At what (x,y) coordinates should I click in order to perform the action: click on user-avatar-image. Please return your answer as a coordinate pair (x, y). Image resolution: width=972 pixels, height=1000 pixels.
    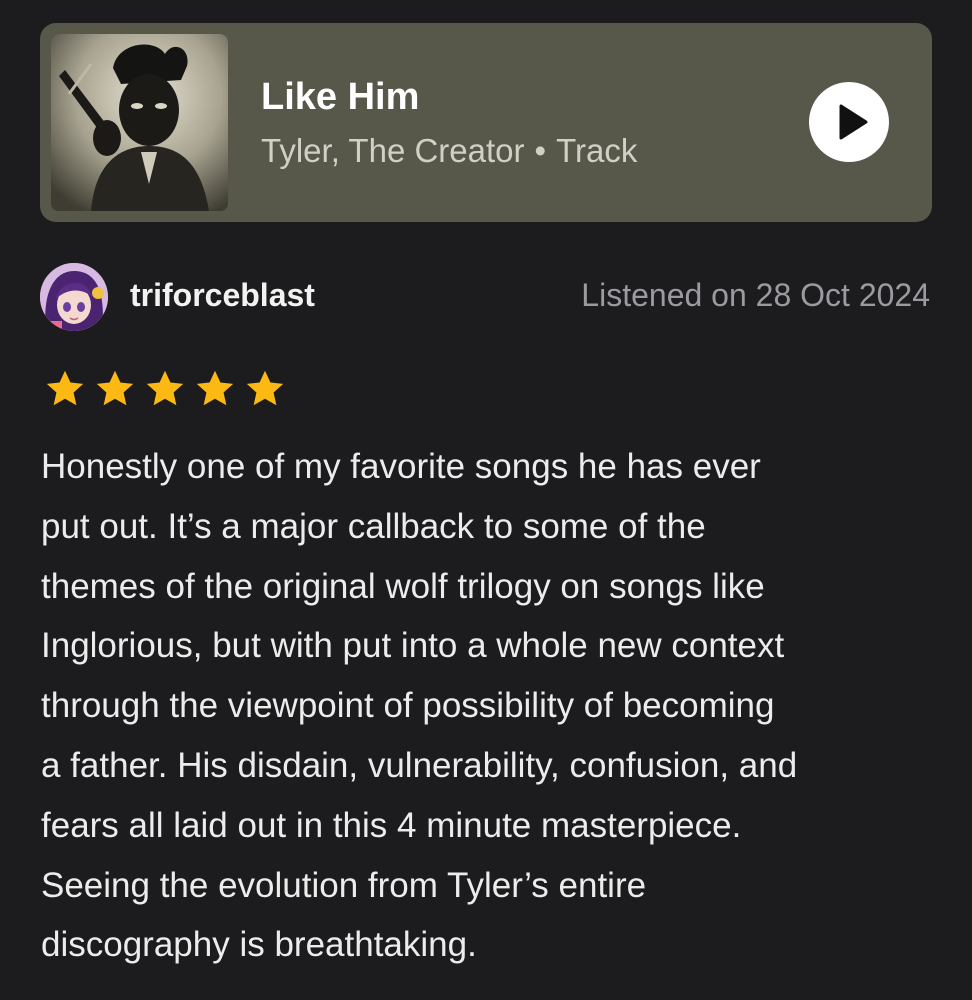
    Looking at the image, I should click on (74, 297).